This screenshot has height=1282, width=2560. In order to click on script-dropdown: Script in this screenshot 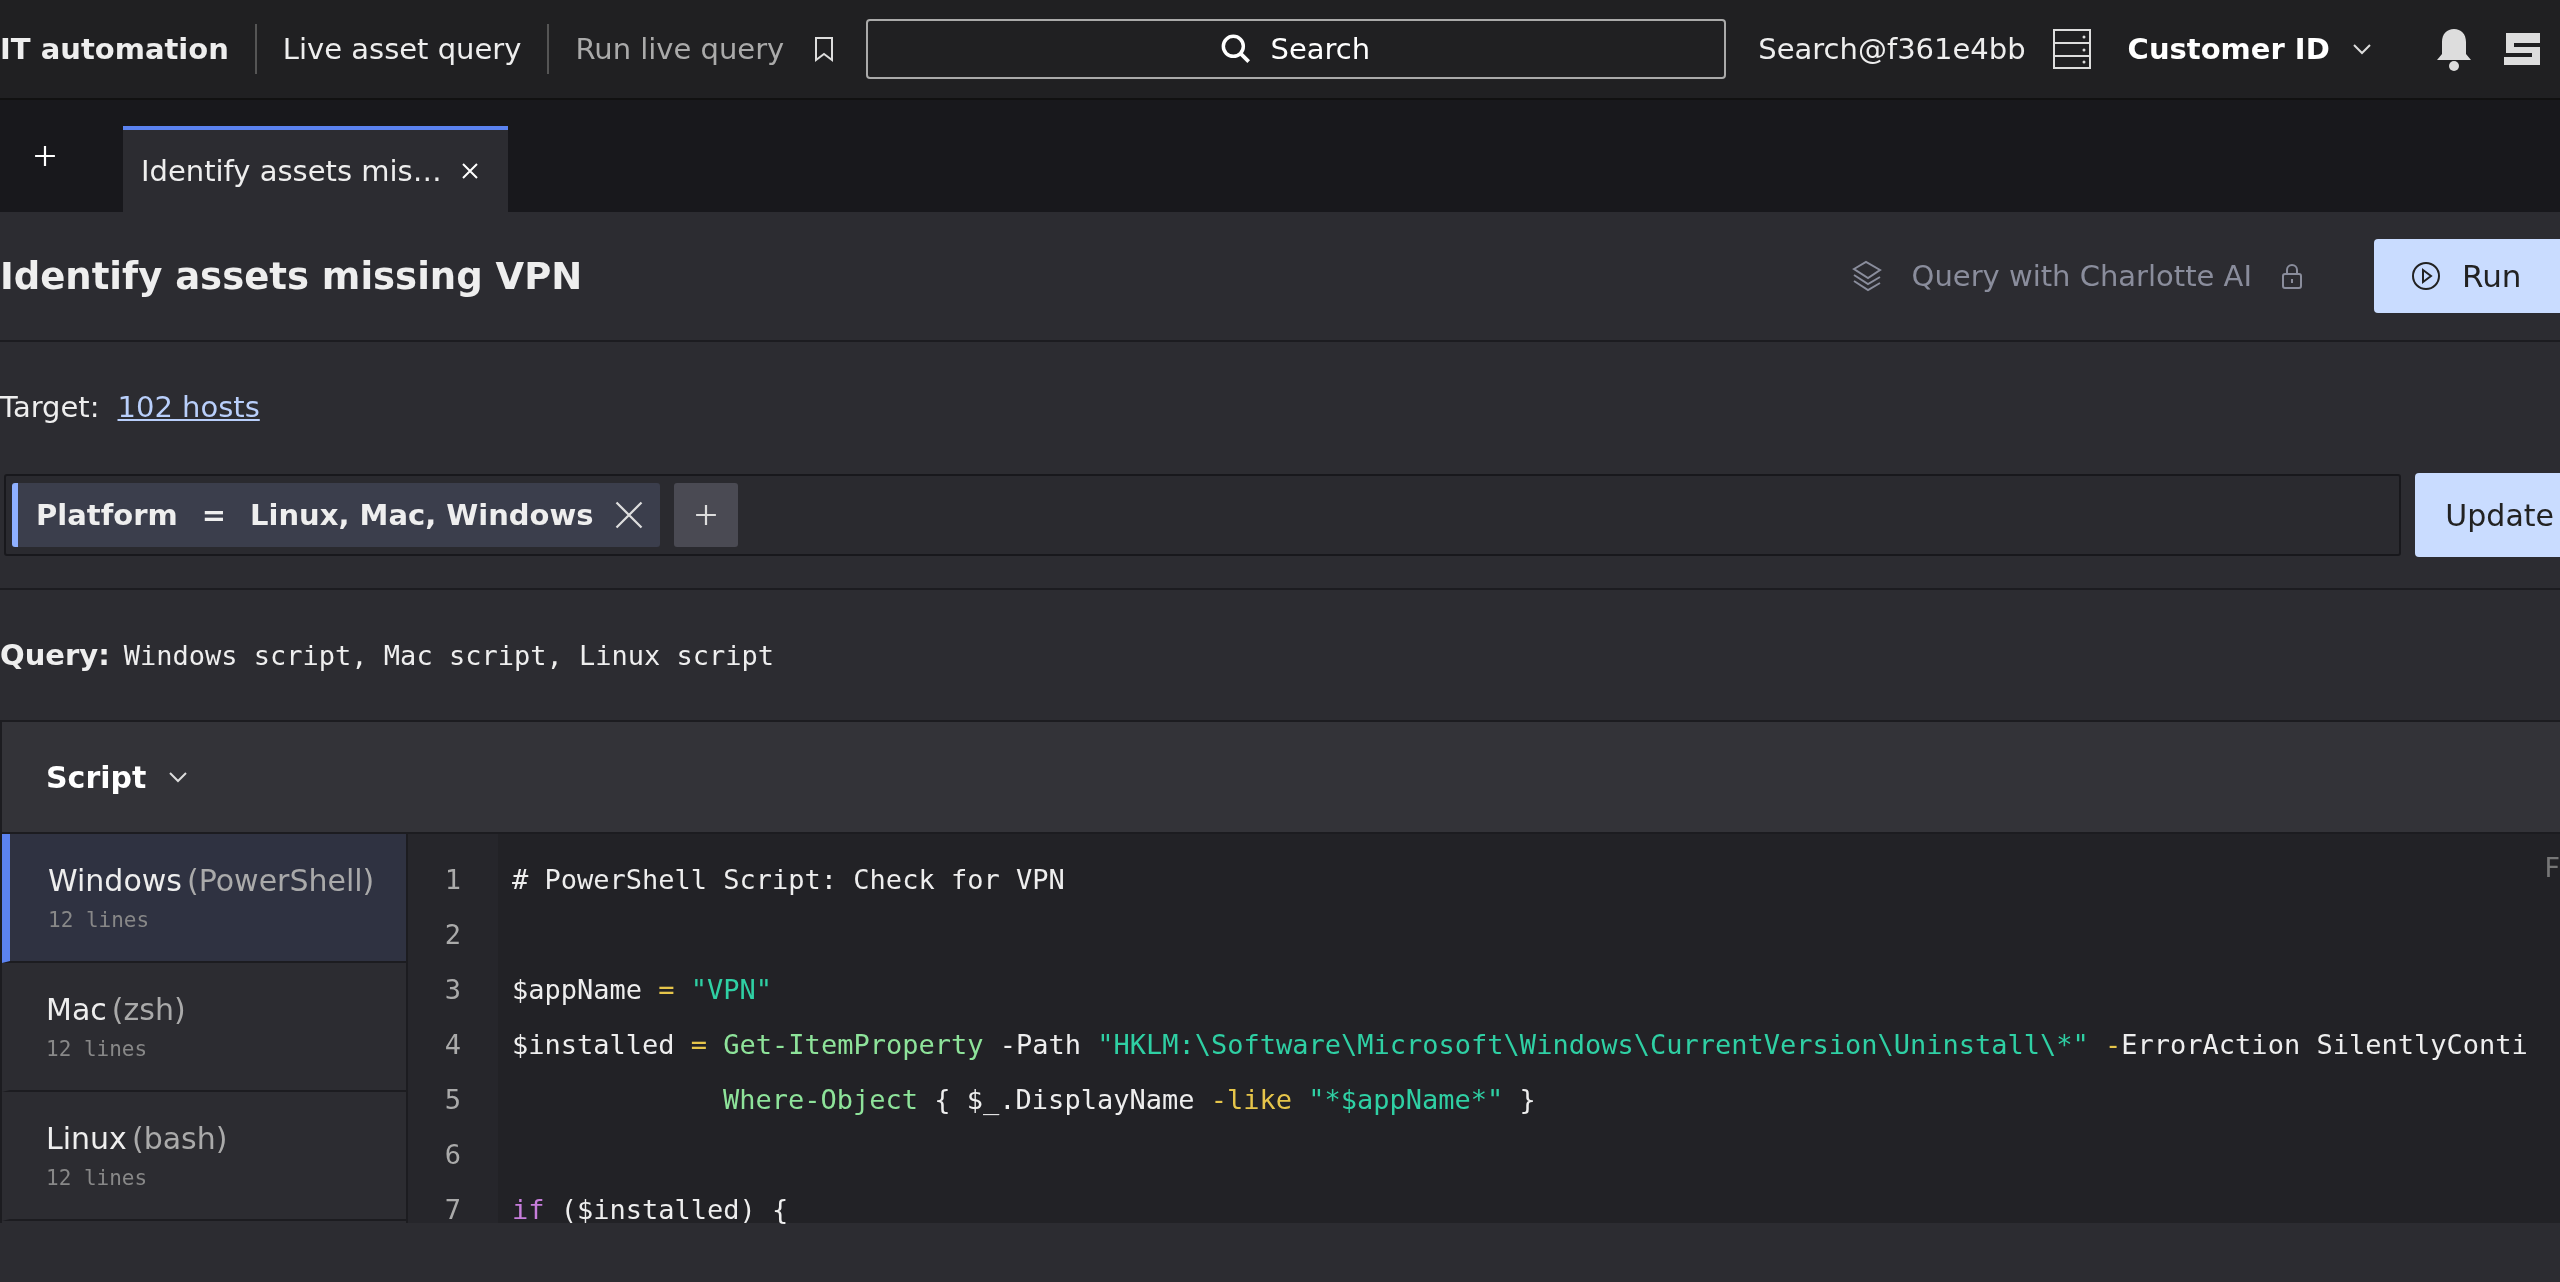, I will do `click(98, 777)`.